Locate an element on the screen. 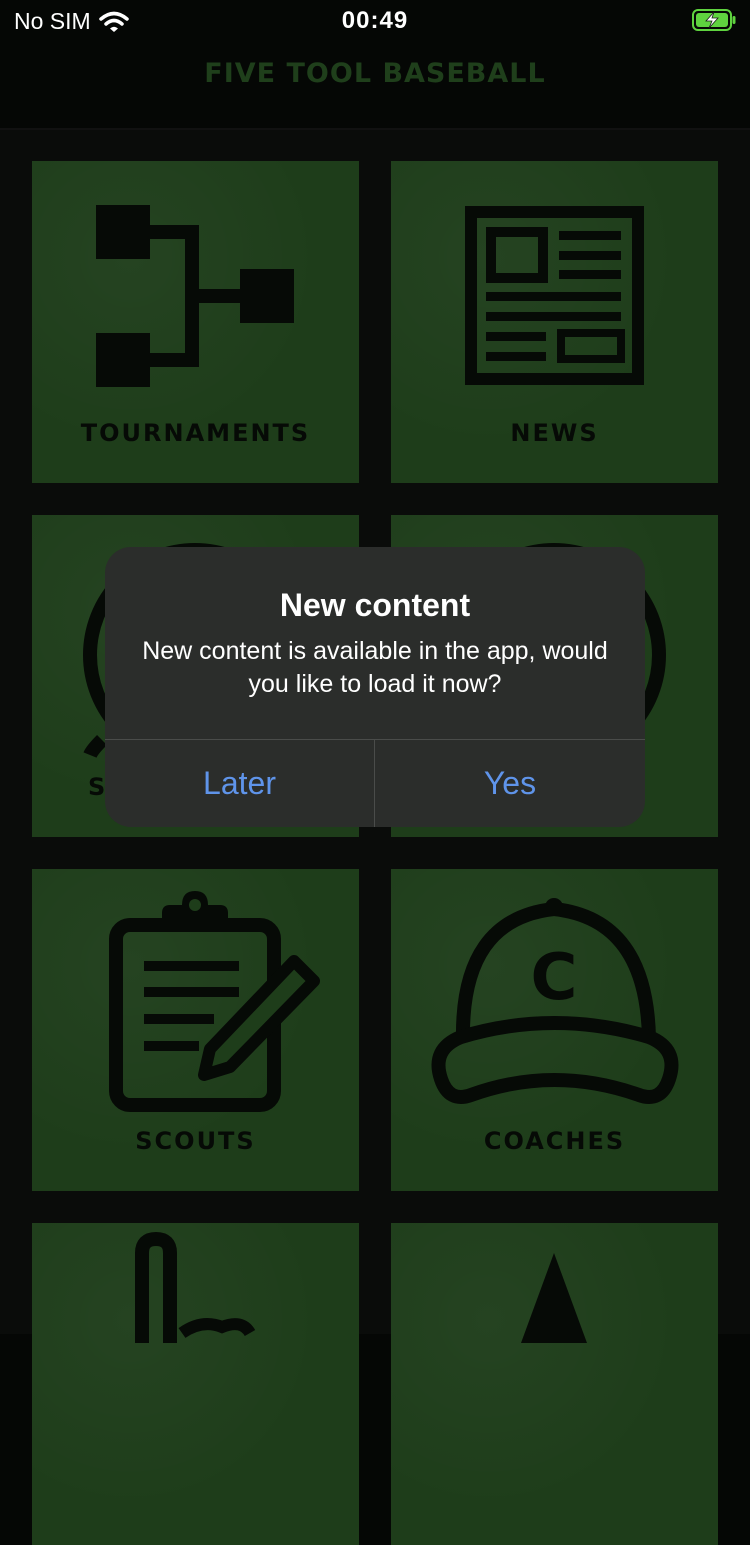 This screenshot has height=1545, width=750. alert-title: New content is located at coordinates (375, 605).